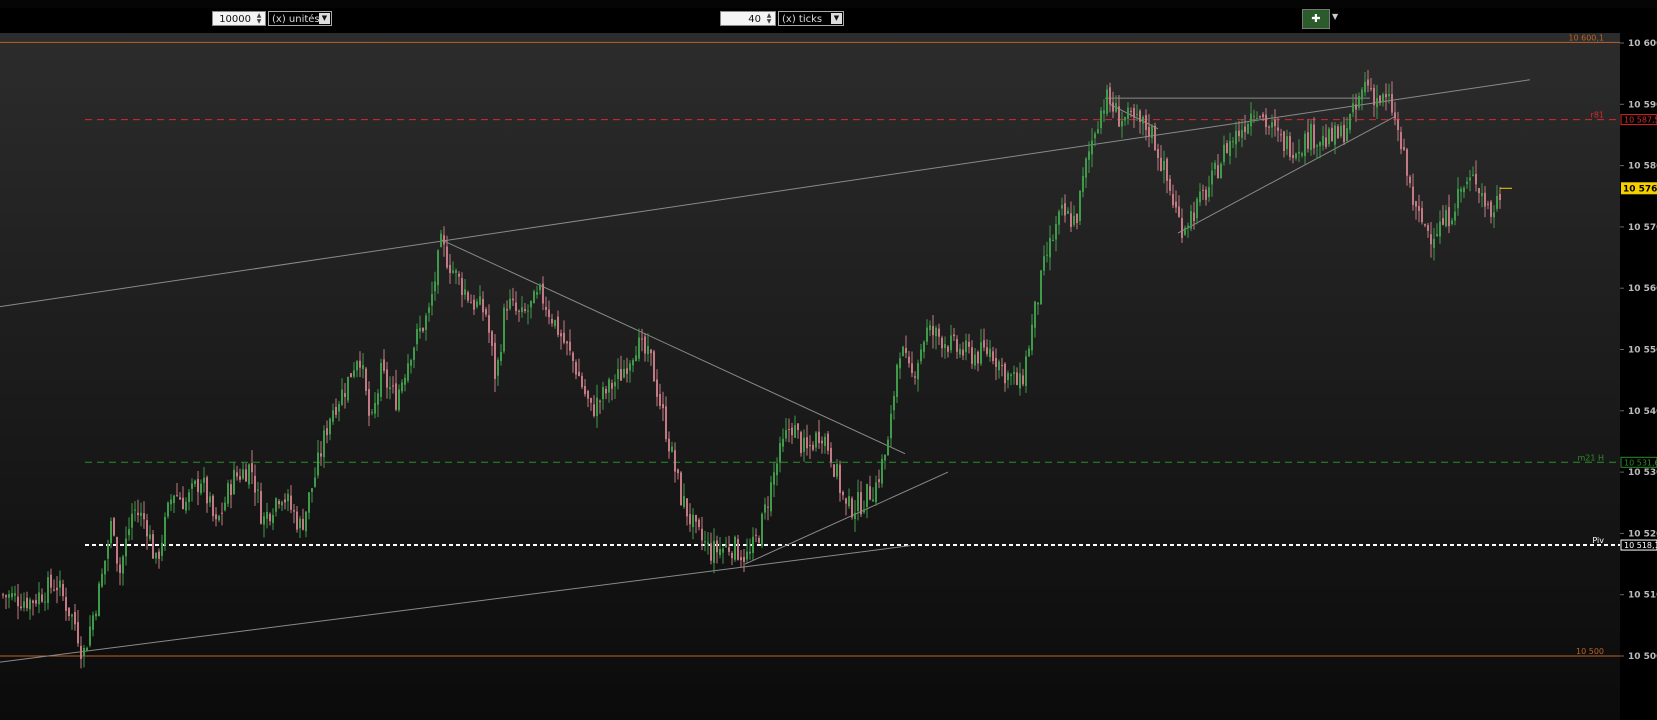 This screenshot has width=1657, height=720. What do you see at coordinates (1590, 457) in the screenshot?
I see `level-label-s1: m21 H` at bounding box center [1590, 457].